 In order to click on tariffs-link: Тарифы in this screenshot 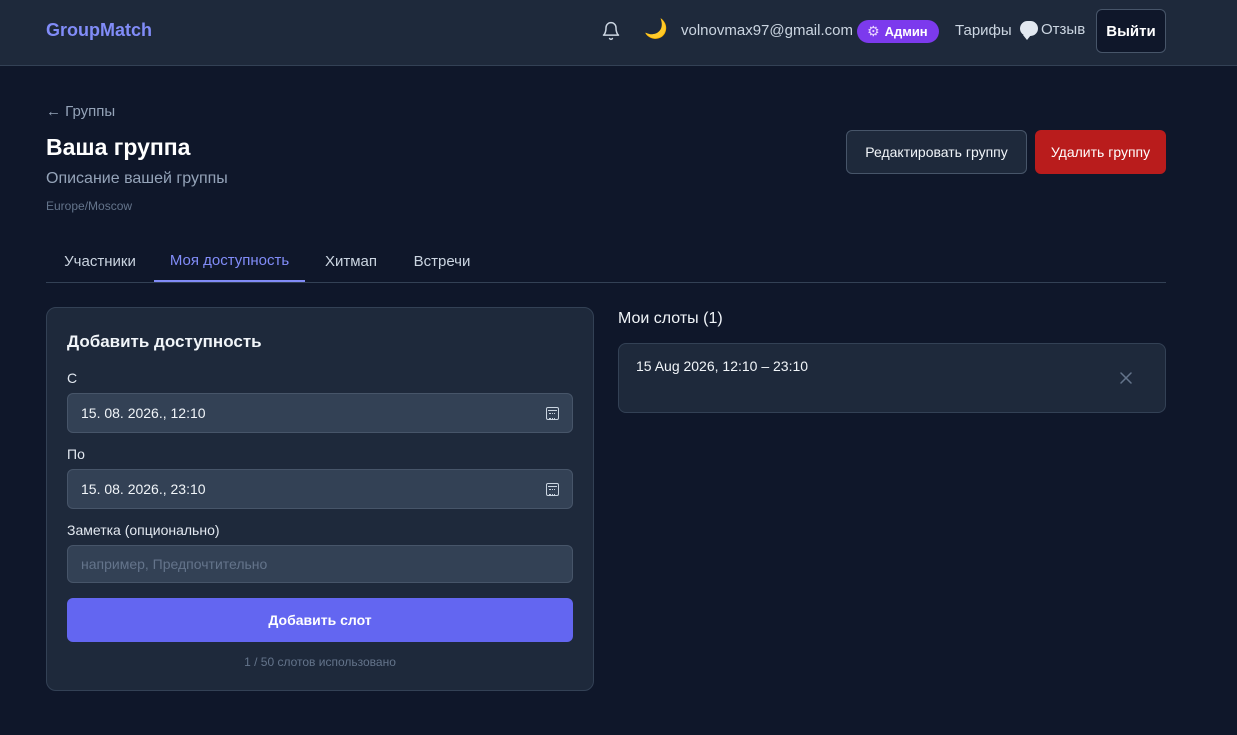, I will do `click(983, 30)`.